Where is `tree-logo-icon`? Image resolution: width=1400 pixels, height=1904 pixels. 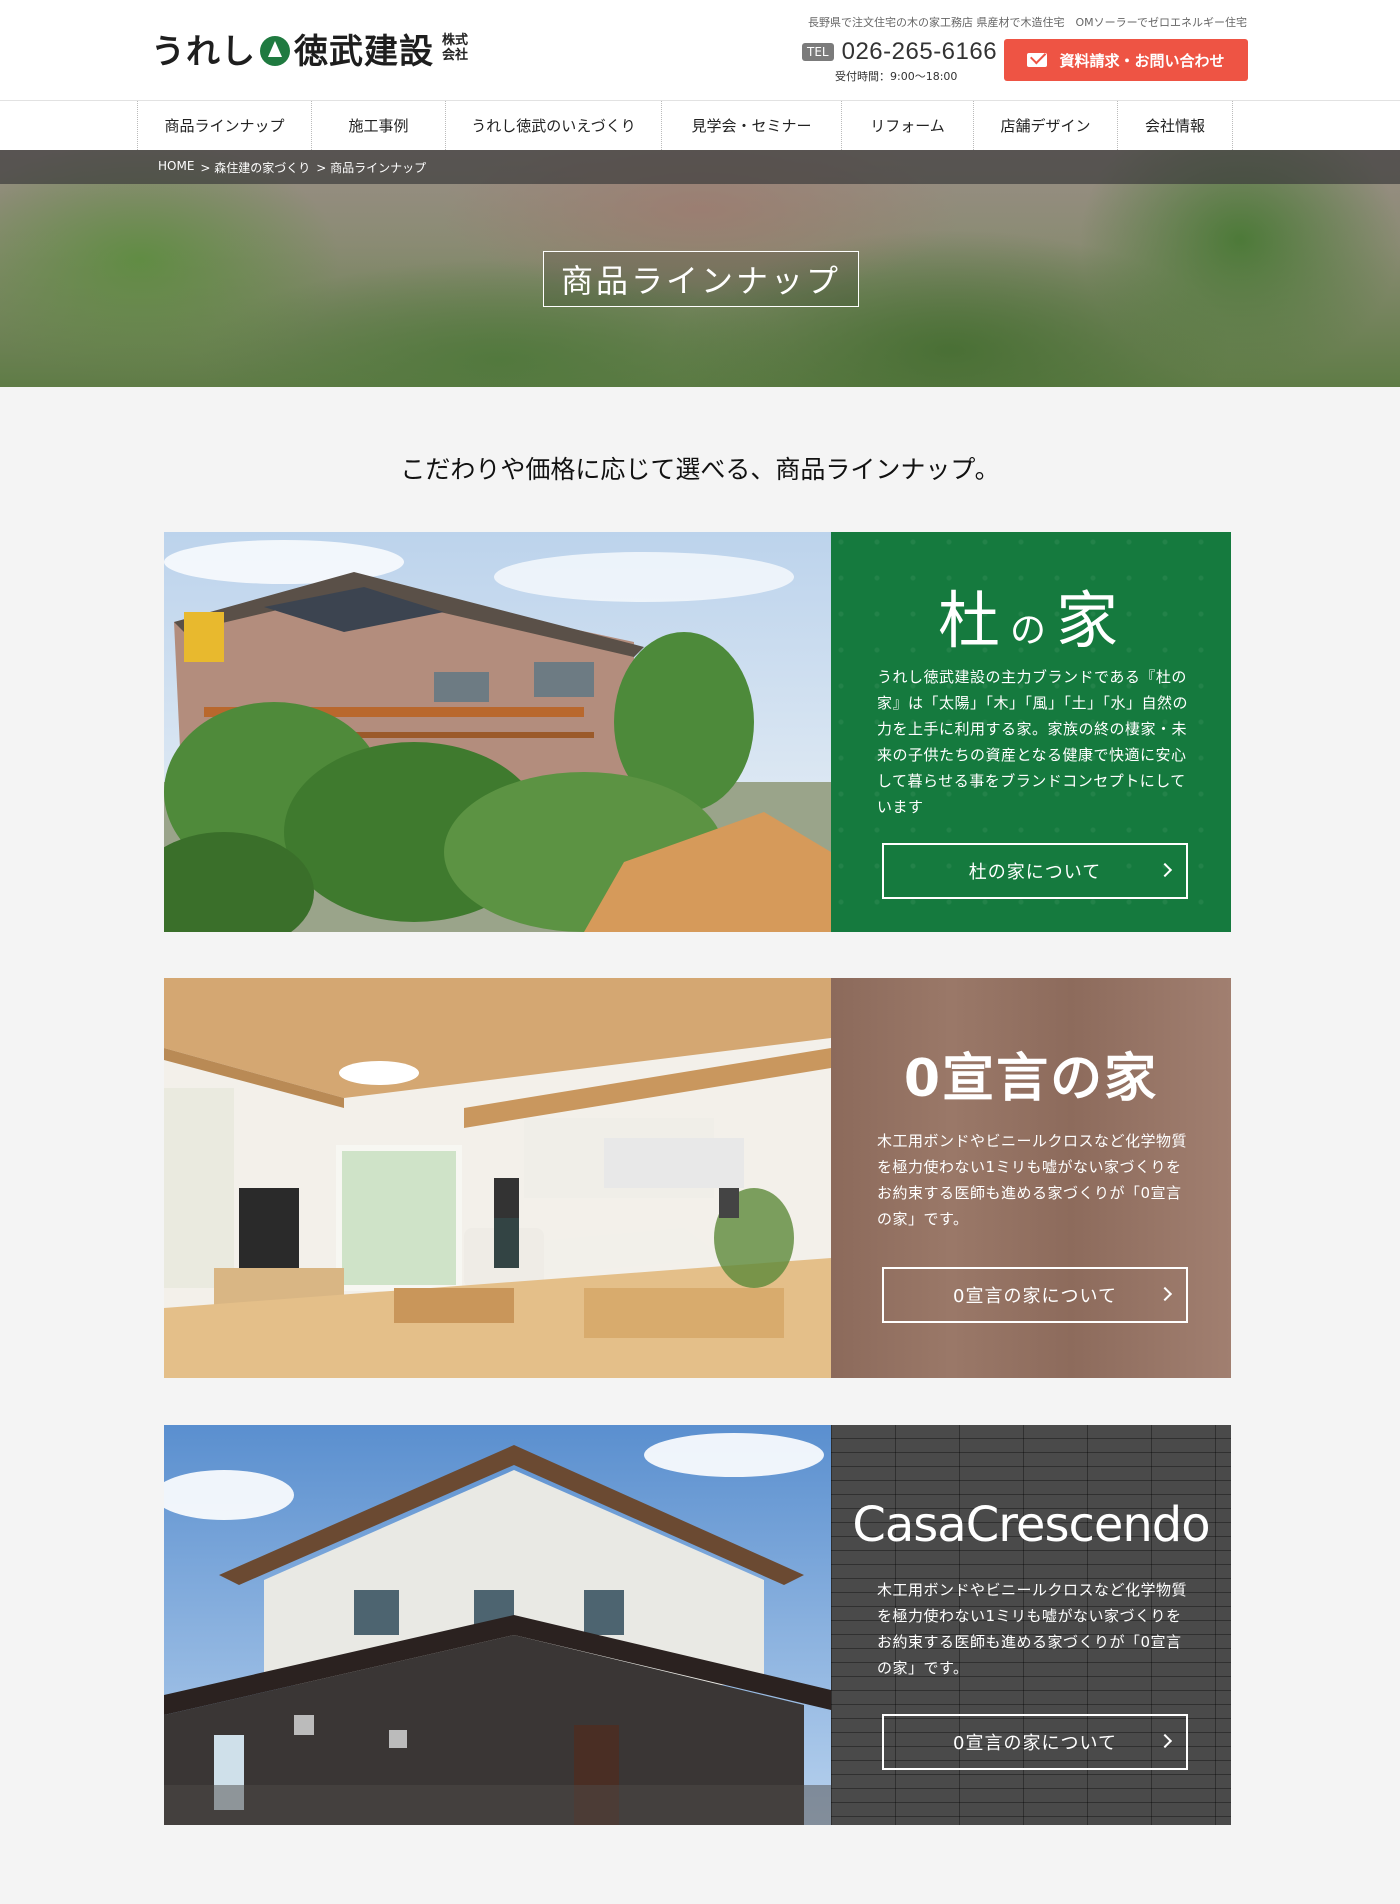 tree-logo-icon is located at coordinates (275, 51).